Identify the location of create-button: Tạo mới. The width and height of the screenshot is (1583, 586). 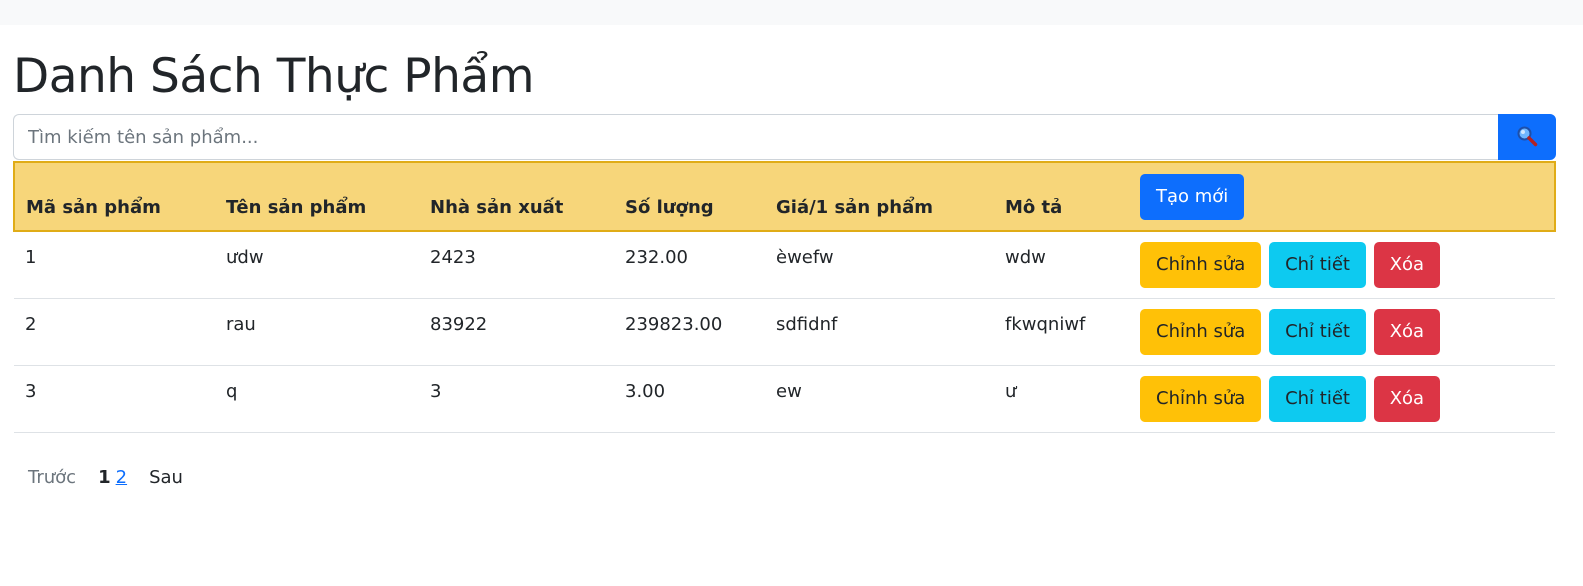
(1192, 196).